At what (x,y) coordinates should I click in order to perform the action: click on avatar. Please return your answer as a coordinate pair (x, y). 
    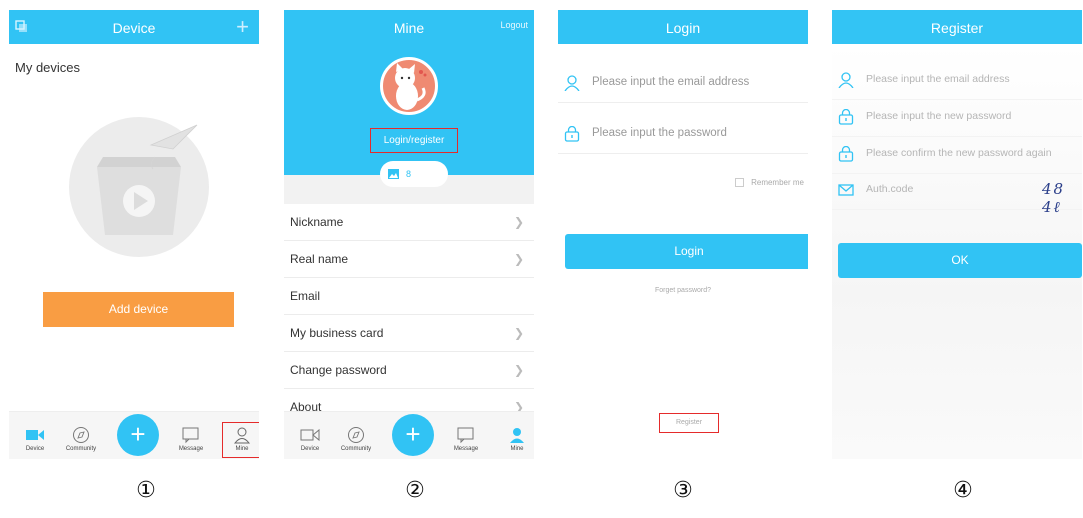
    Looking at the image, I should click on (409, 86).